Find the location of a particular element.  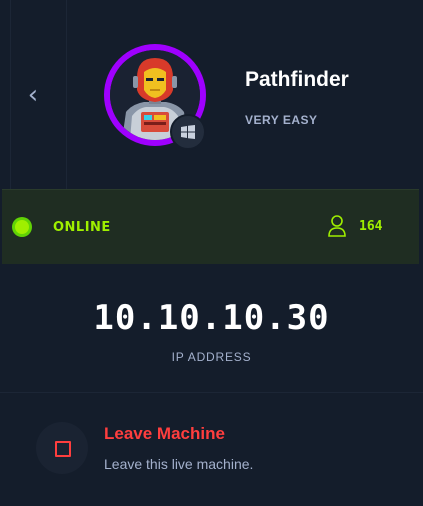

user-count: 164 is located at coordinates (371, 226).